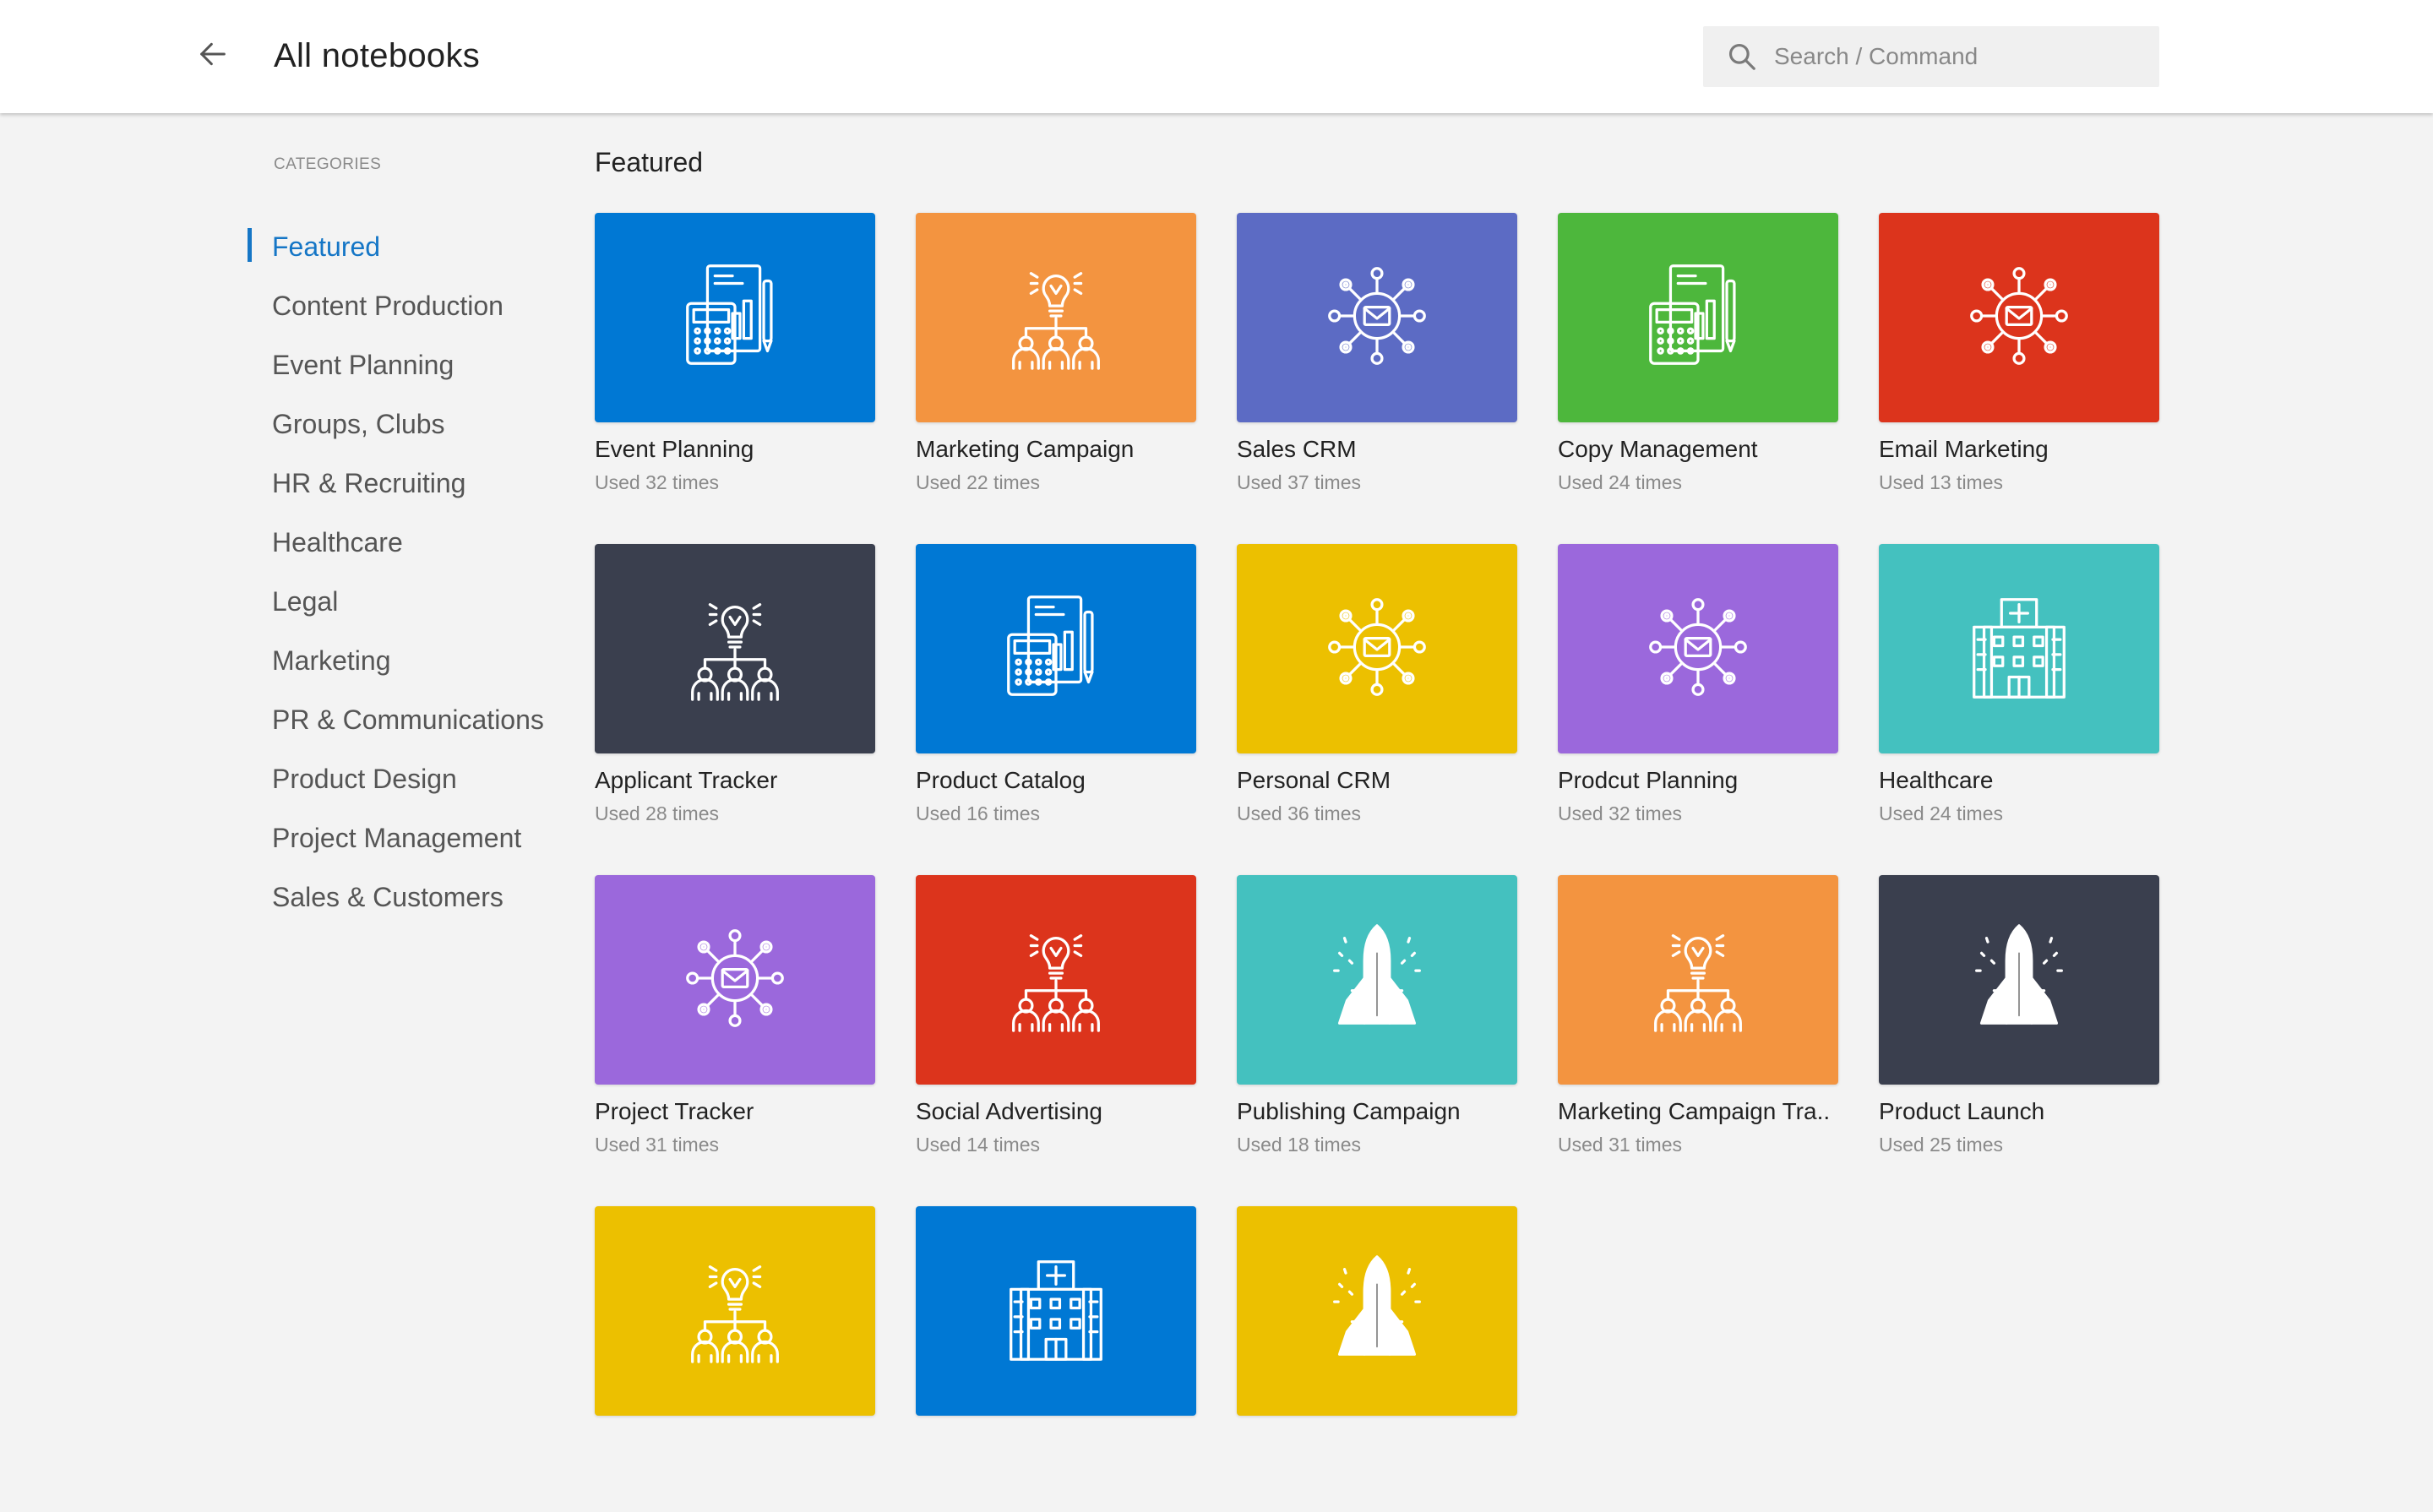 This screenshot has width=2433, height=1512. I want to click on notebook-name: Applicant Tracker, so click(687, 780).